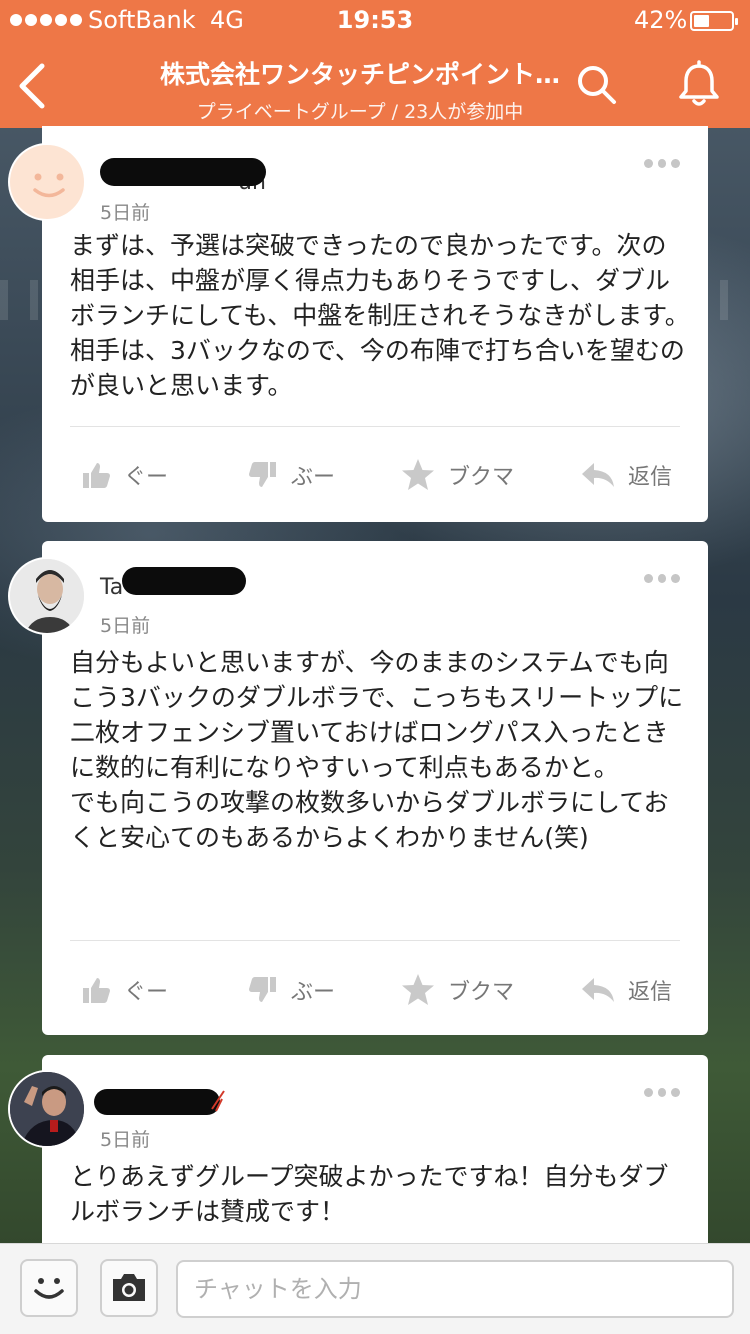 The height and width of the screenshot is (1334, 750). I want to click on battery-icon, so click(714, 21).